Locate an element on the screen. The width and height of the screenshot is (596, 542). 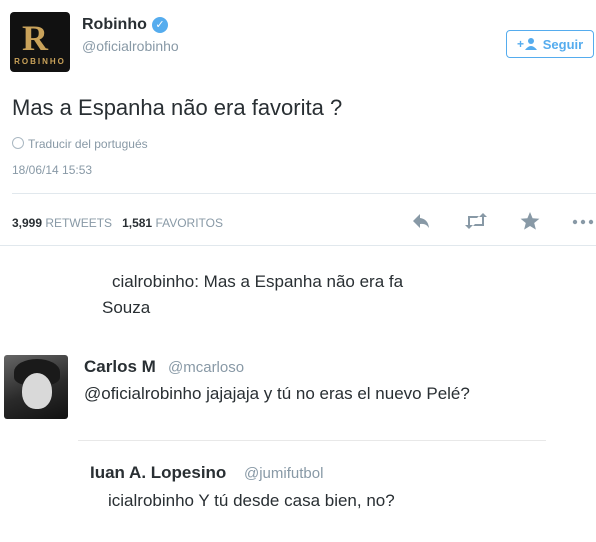
reply1-author-handle: @mcarloso is located at coordinates (206, 367).